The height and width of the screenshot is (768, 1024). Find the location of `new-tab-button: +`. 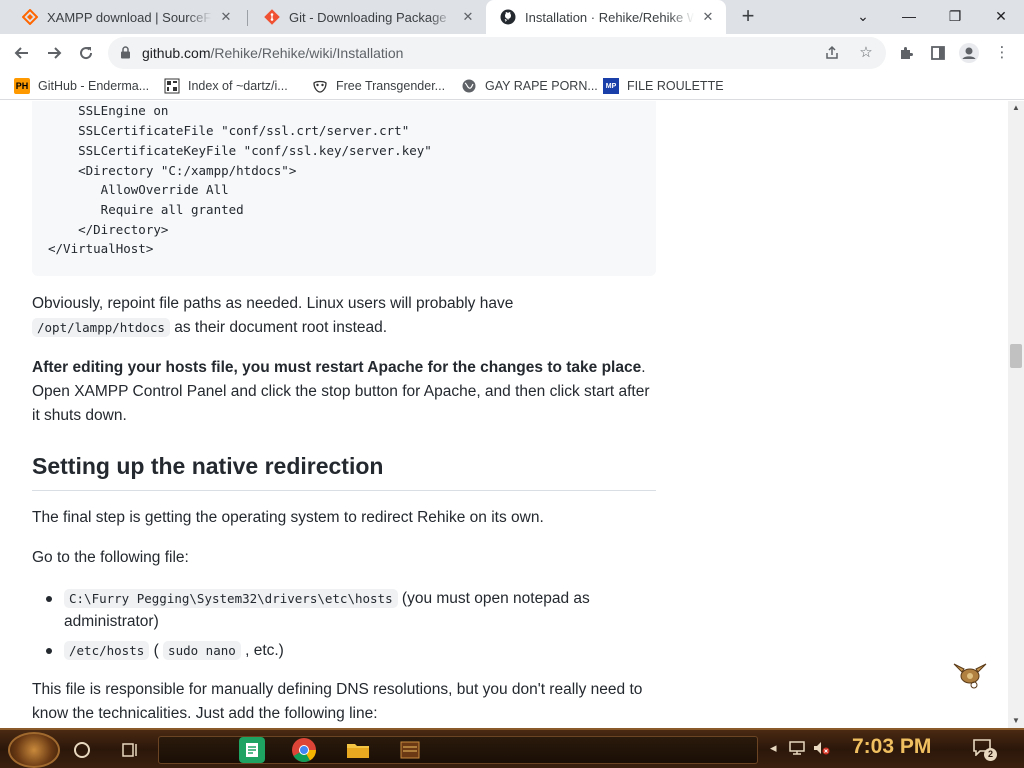

new-tab-button: + is located at coordinates (748, 17).